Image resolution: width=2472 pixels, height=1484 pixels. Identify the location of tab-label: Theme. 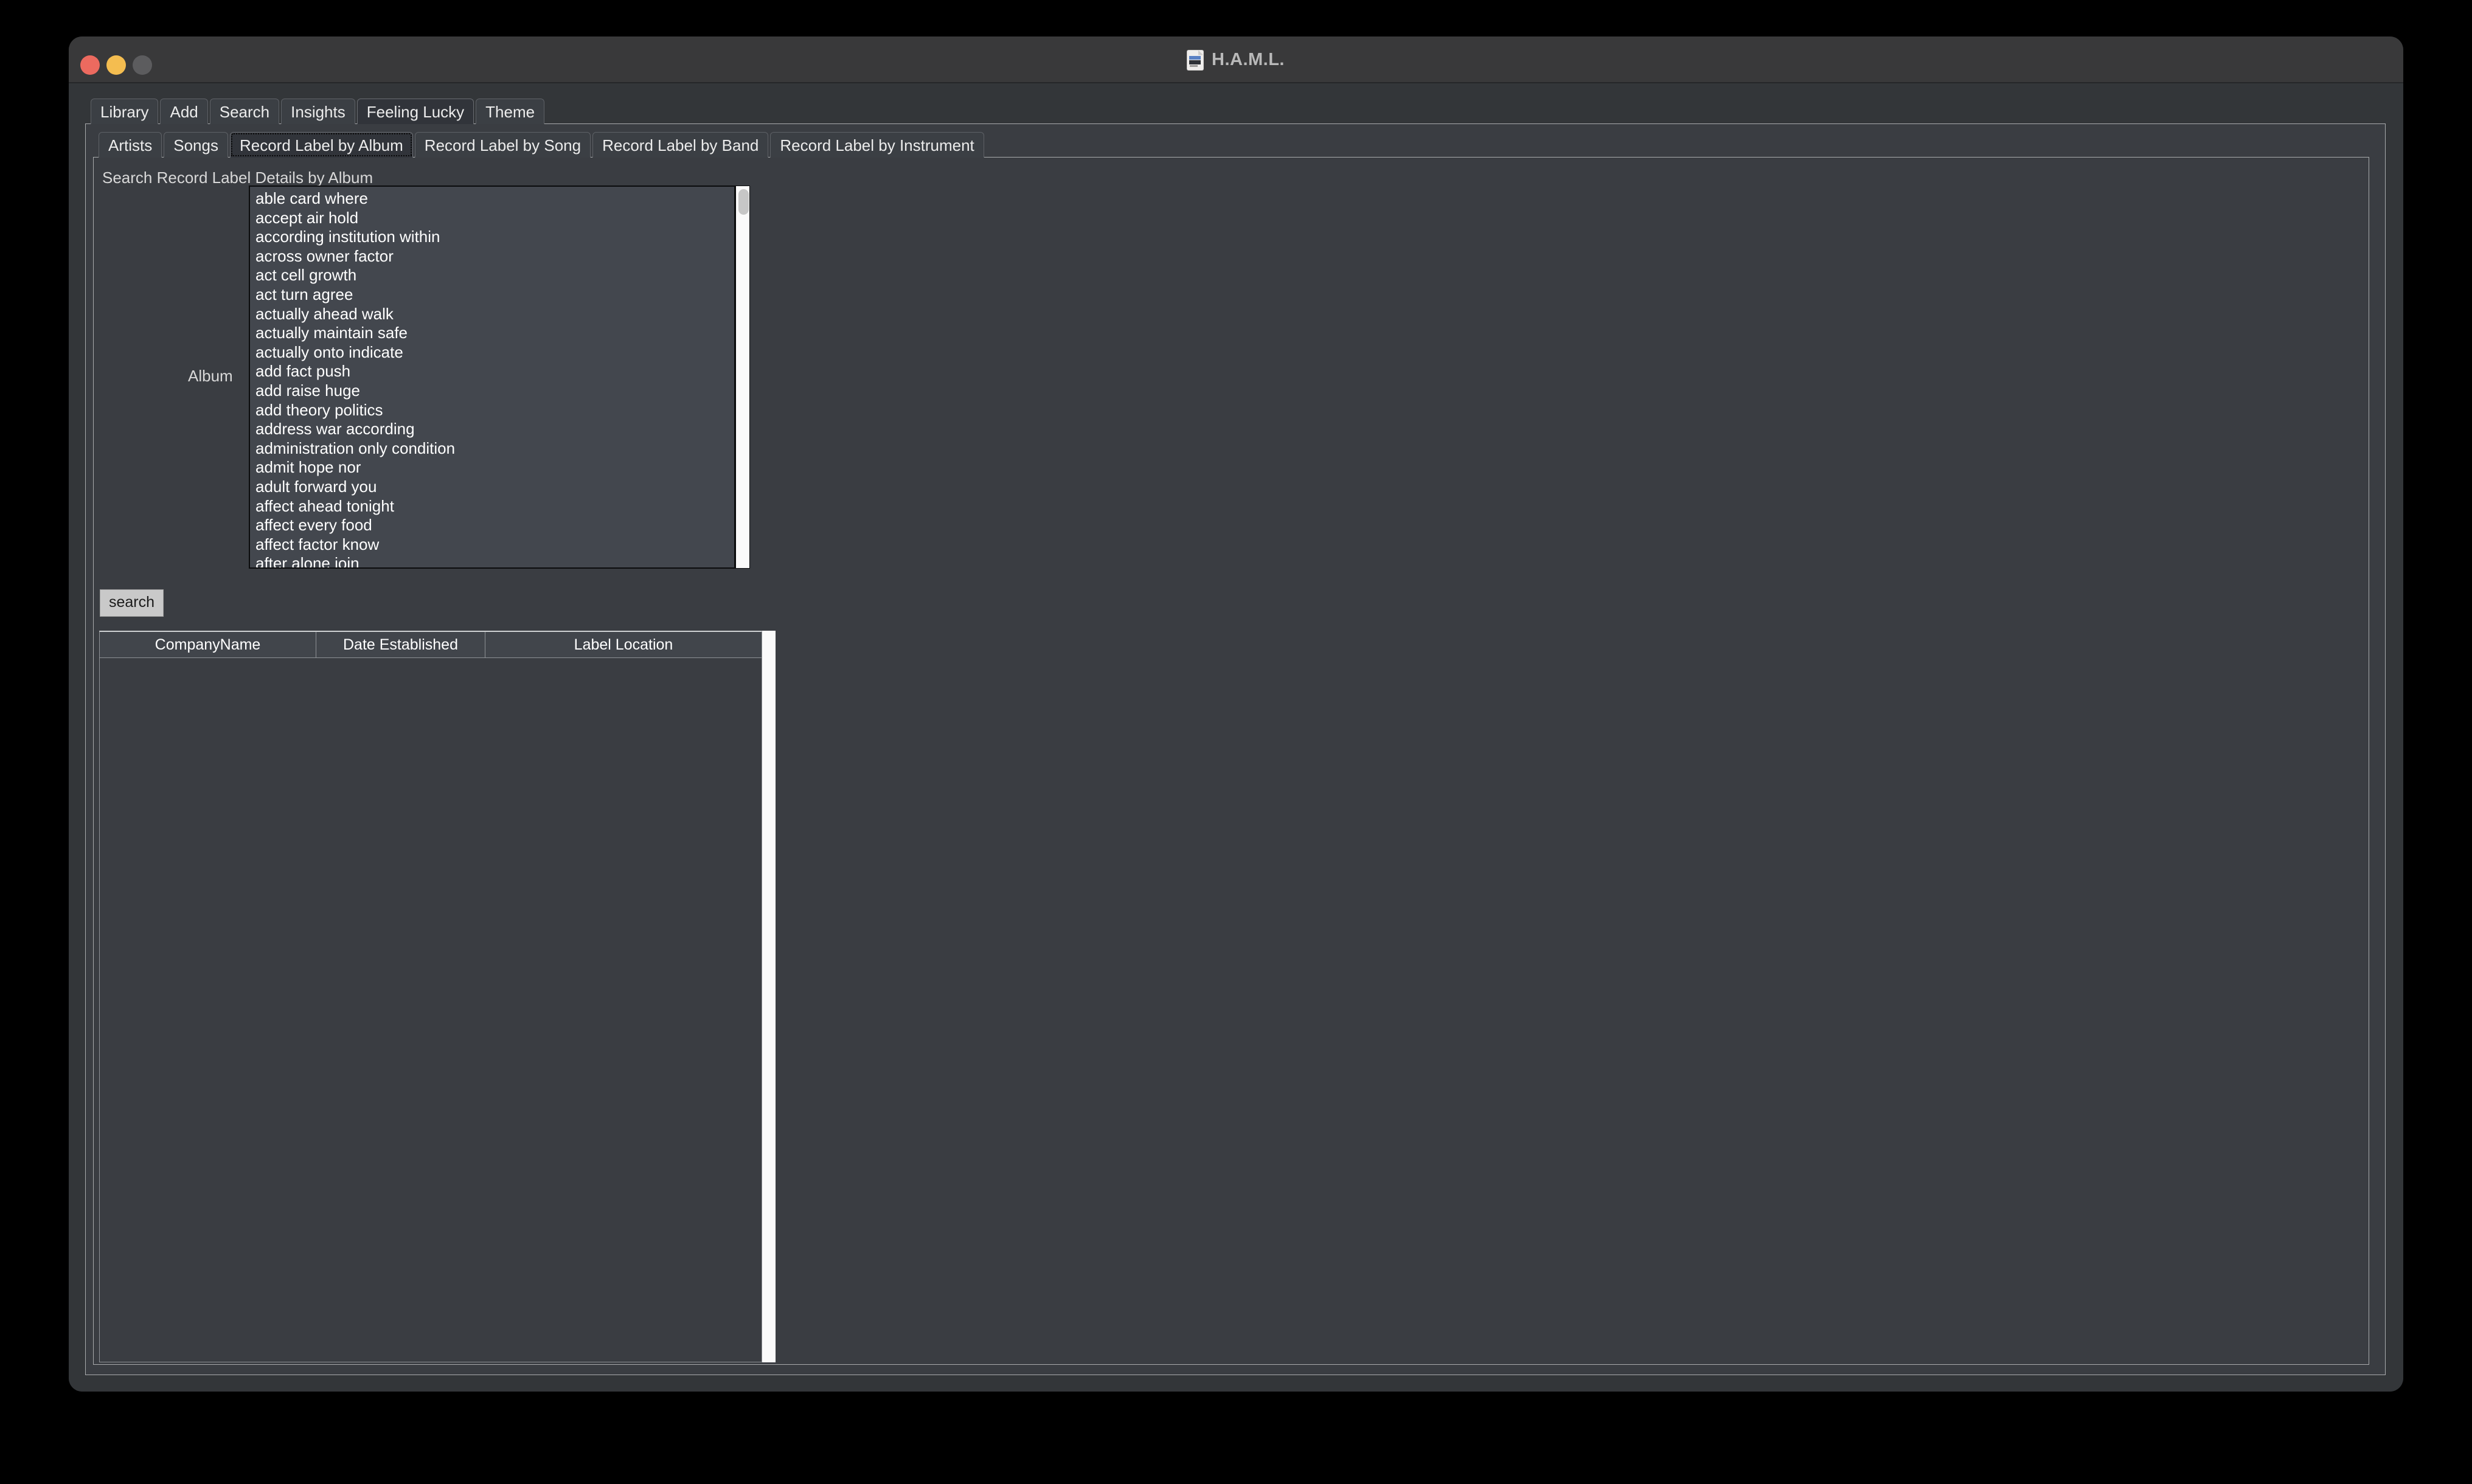
(510, 111).